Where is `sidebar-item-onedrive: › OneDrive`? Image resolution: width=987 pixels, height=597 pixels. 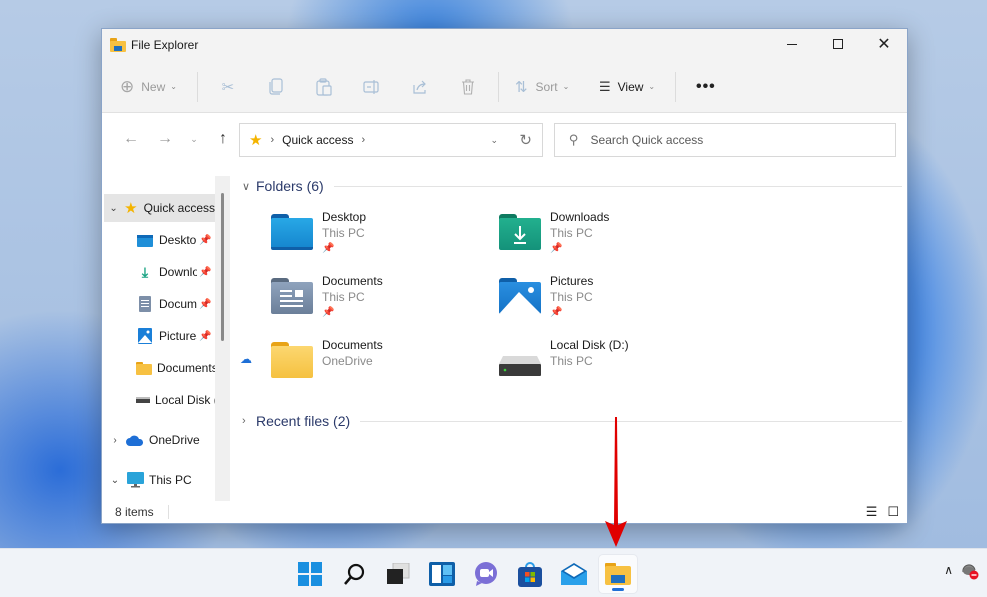
sidebar-item-onedrive: › OneDrive is located at coordinates (159, 440).